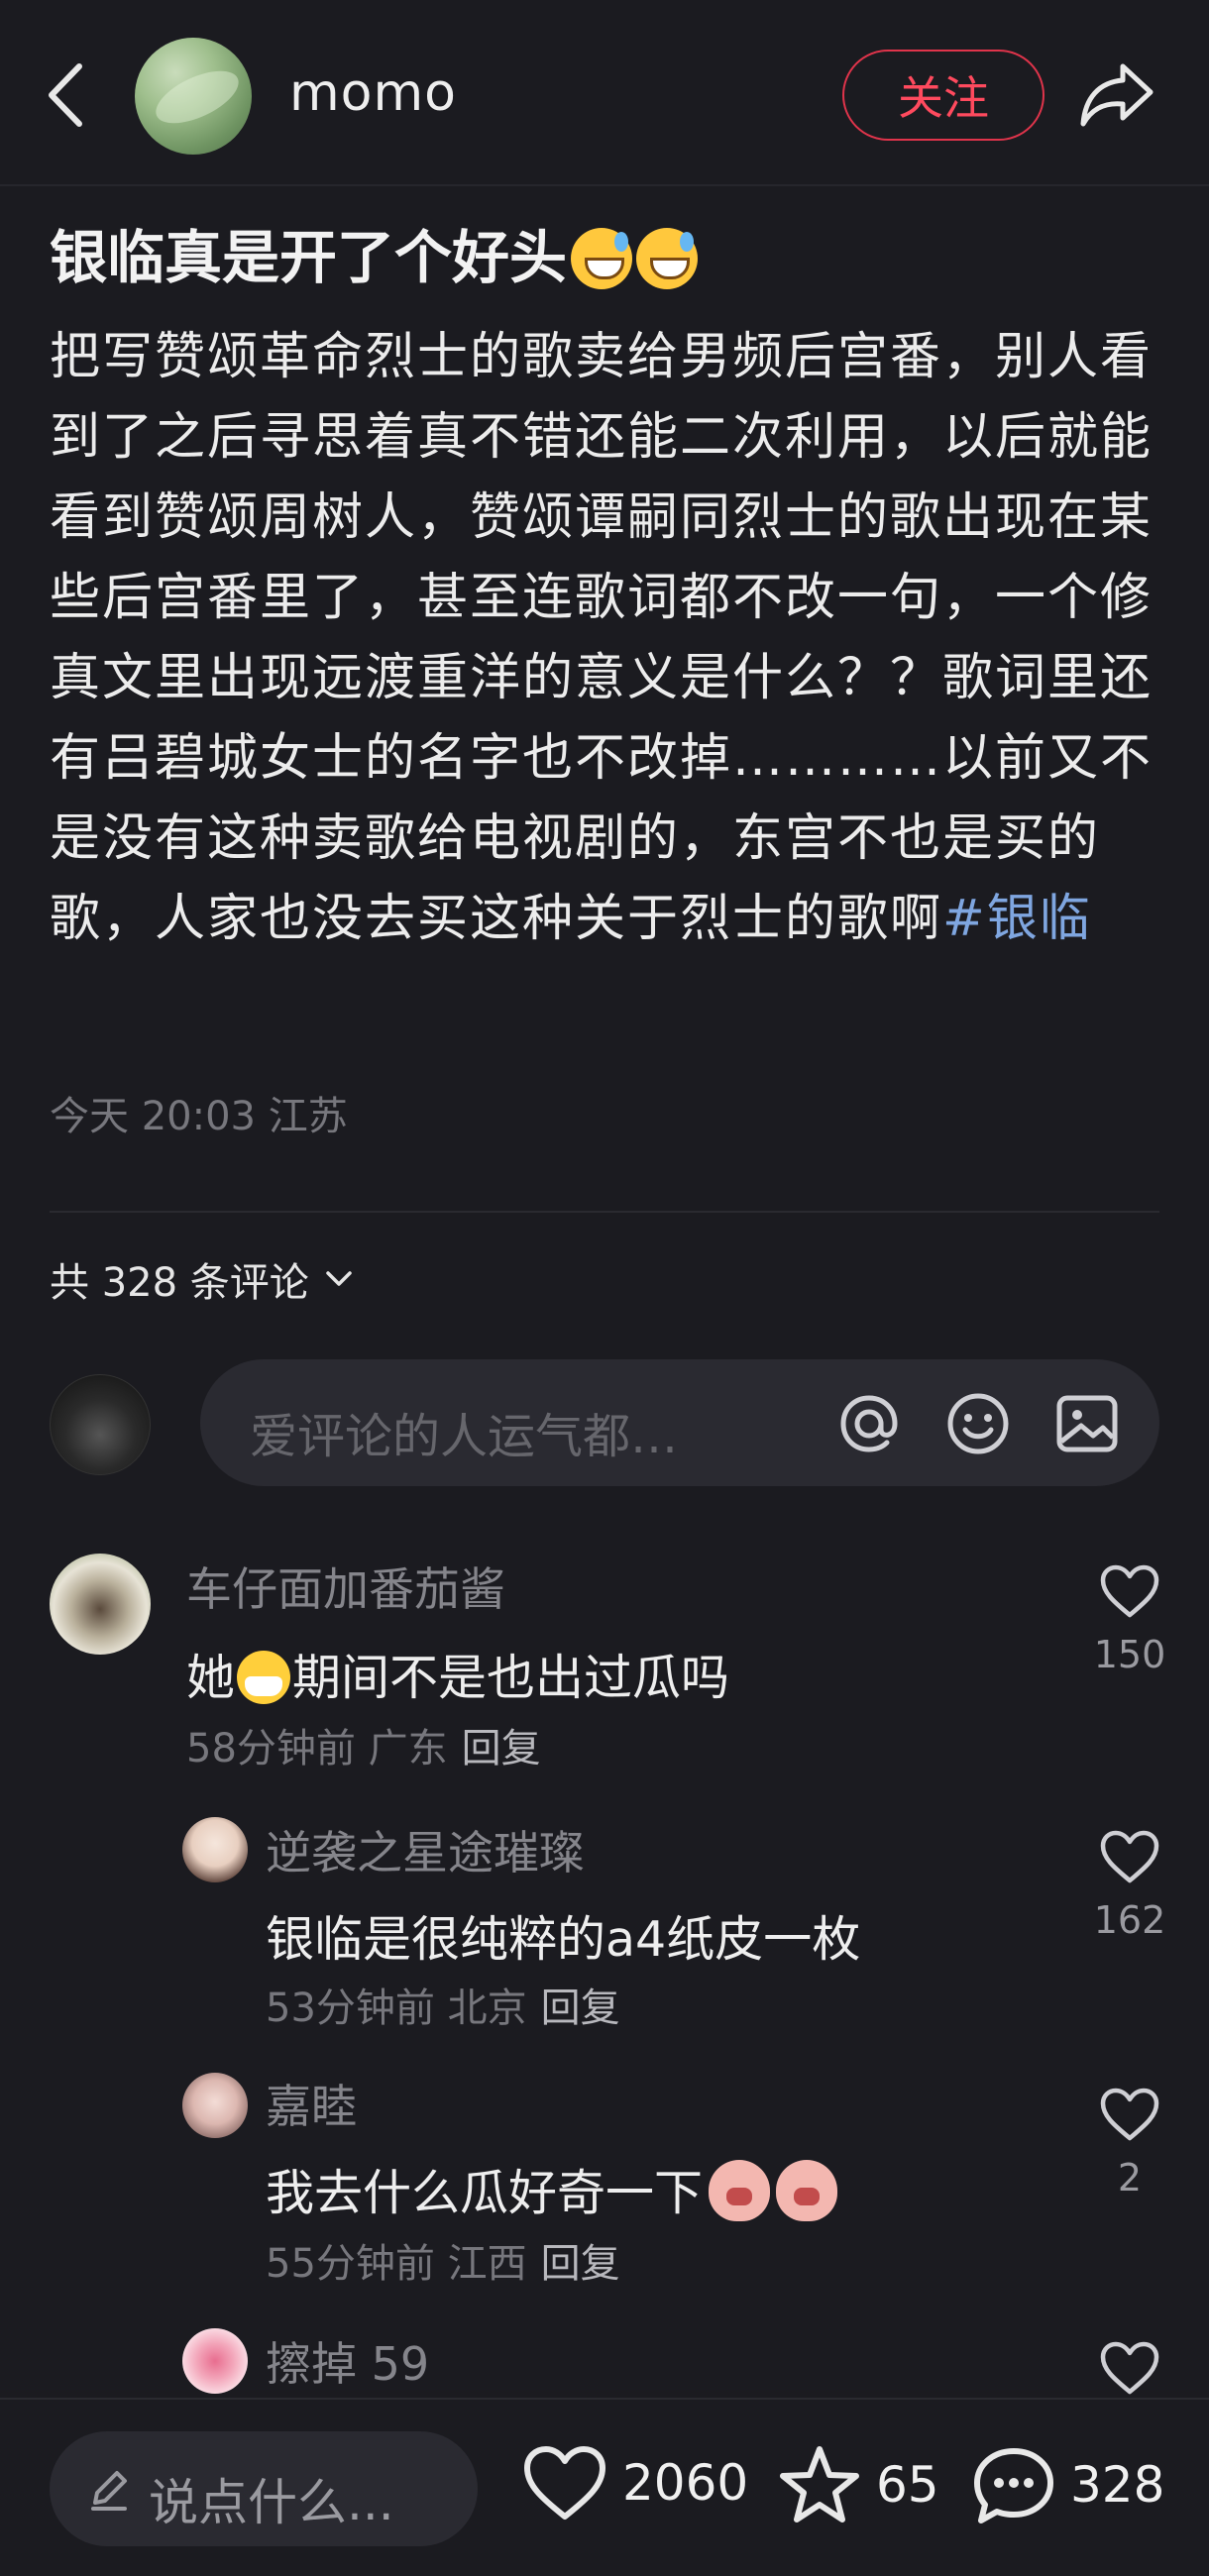 This screenshot has height=2576, width=1209. Describe the element at coordinates (193, 97) in the screenshot. I see `author-avatar` at that location.